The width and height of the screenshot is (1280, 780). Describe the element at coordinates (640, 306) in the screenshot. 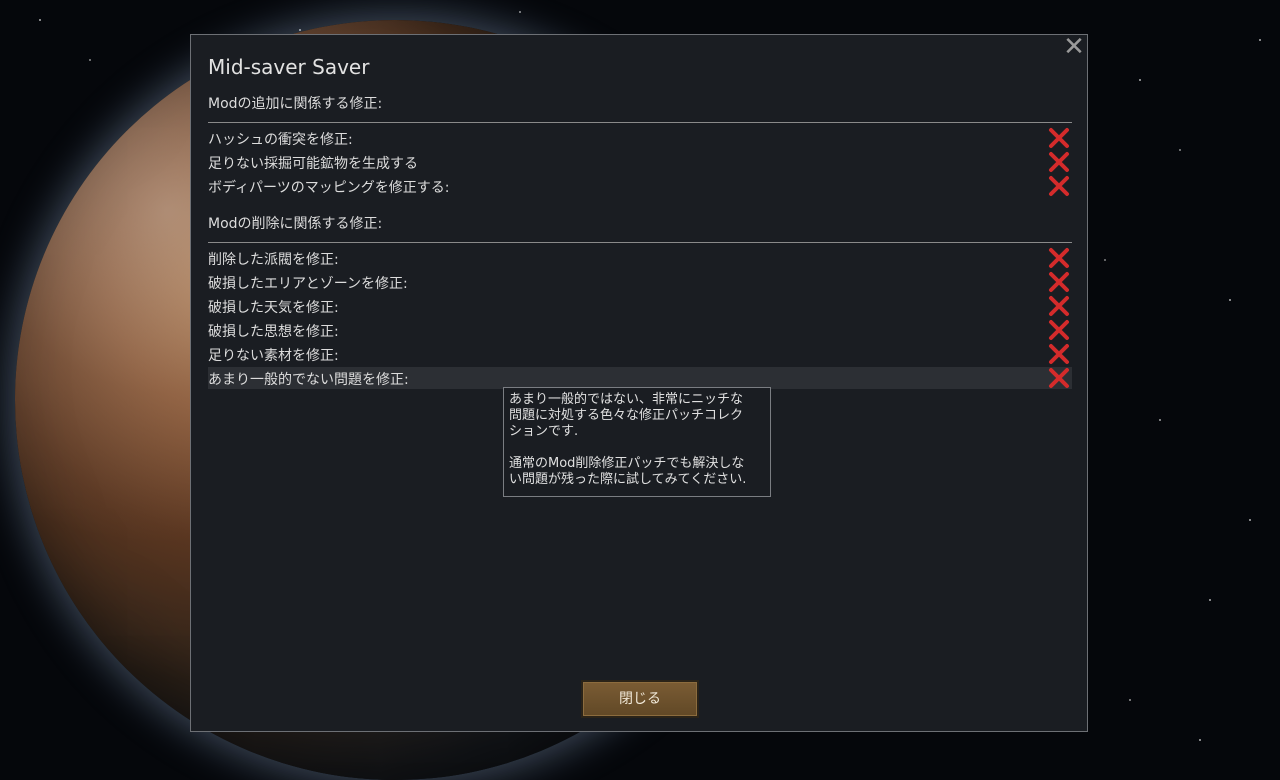

I see `fix-row: 破損した天気を修正:` at that location.